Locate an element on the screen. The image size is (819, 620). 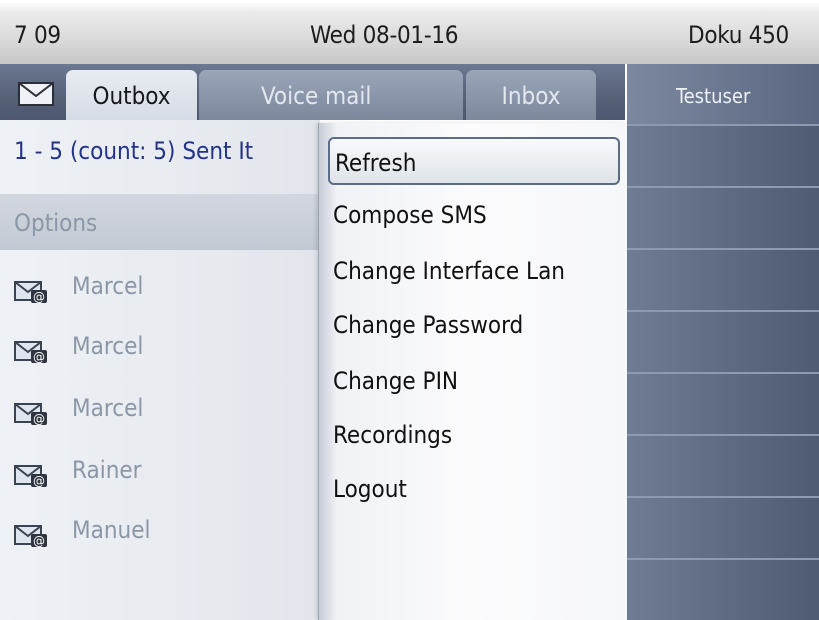
message-sender: Rainer is located at coordinates (107, 470).